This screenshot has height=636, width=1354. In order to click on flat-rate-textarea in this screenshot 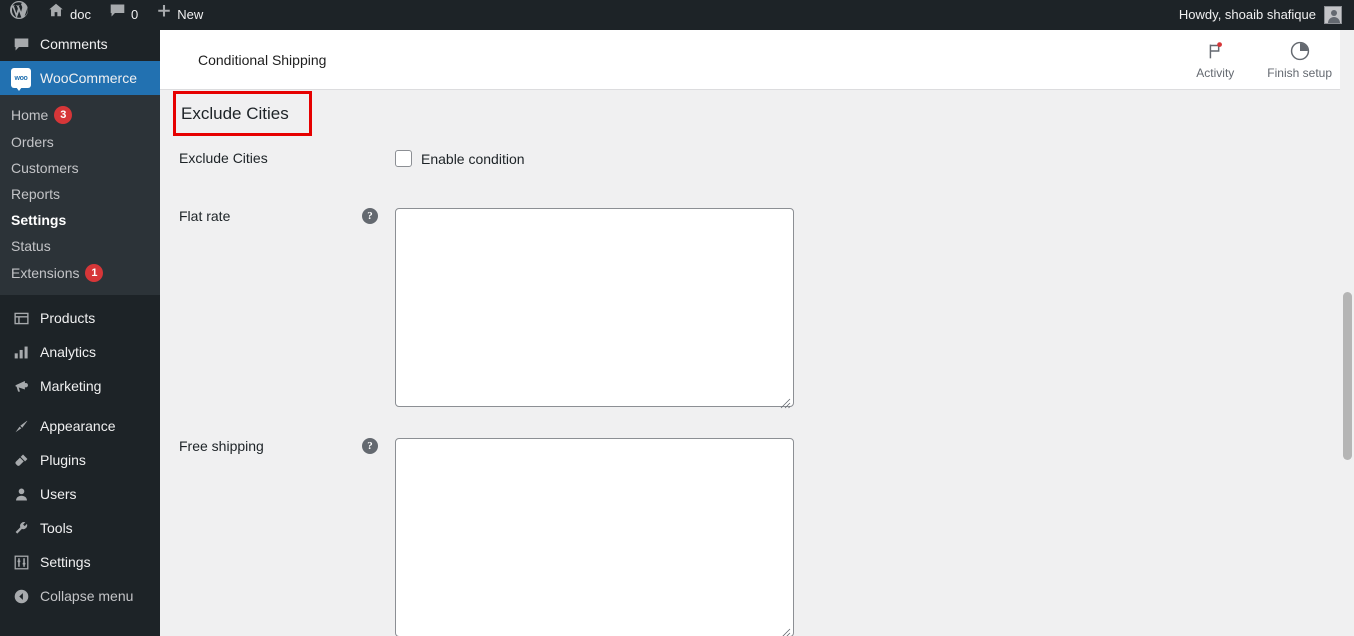, I will do `click(594, 307)`.